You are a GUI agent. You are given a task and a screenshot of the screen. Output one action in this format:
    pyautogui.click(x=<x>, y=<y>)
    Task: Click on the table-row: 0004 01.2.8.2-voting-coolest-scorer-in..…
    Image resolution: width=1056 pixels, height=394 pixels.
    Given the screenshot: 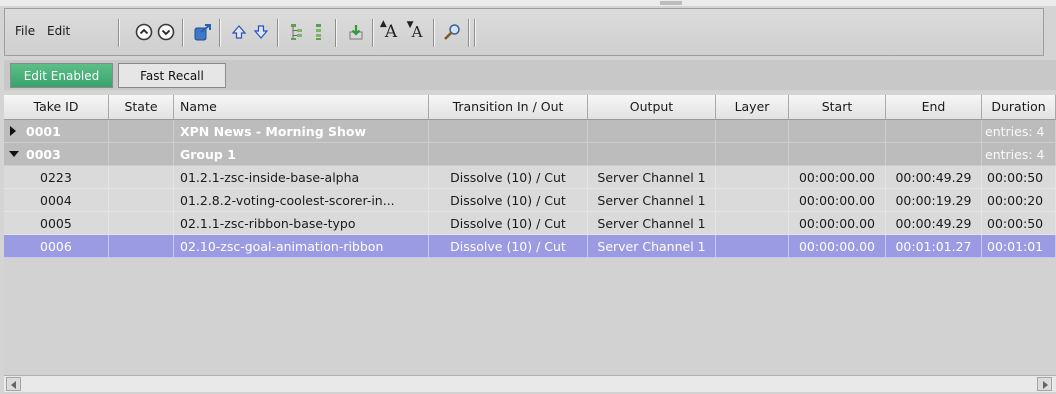 What is the action you would take?
    pyautogui.click(x=530, y=200)
    